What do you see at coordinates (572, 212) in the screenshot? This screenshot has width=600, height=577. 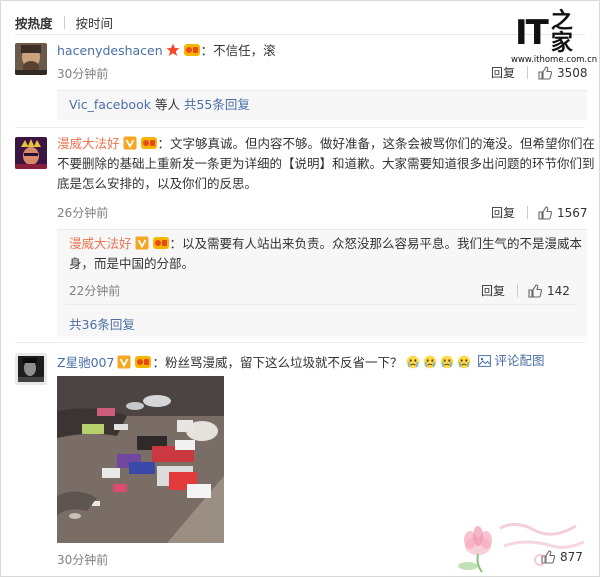 I see `like-count: 1567` at bounding box center [572, 212].